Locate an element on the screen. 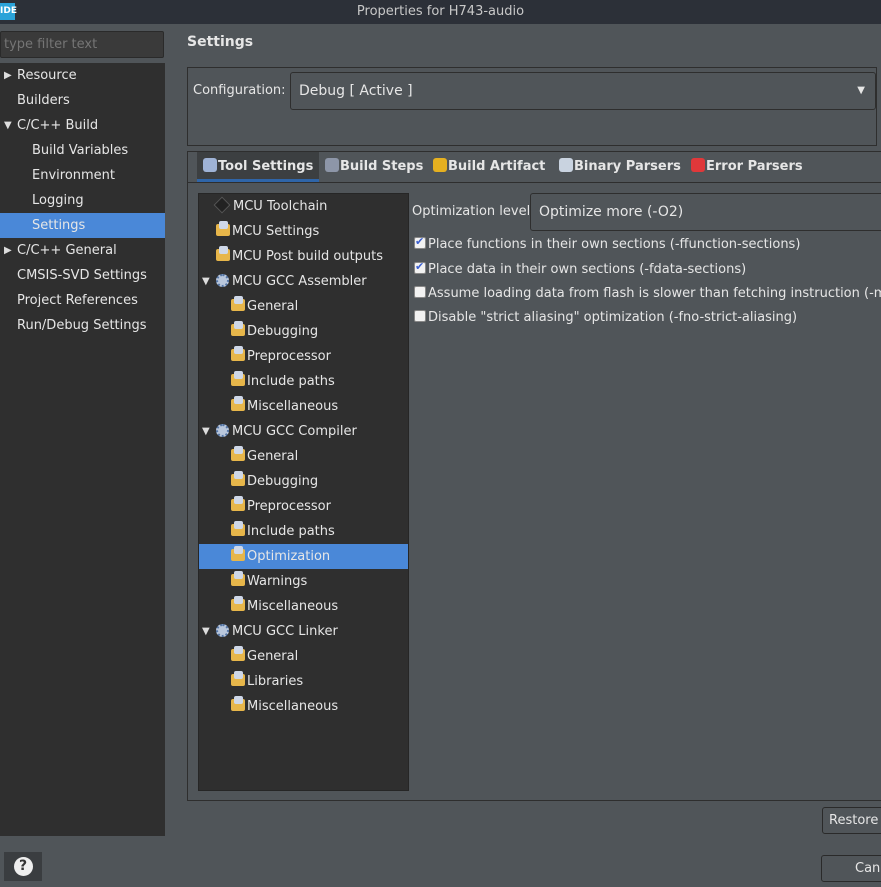 The height and width of the screenshot is (887, 881). nav-item: Project References is located at coordinates (82, 300).